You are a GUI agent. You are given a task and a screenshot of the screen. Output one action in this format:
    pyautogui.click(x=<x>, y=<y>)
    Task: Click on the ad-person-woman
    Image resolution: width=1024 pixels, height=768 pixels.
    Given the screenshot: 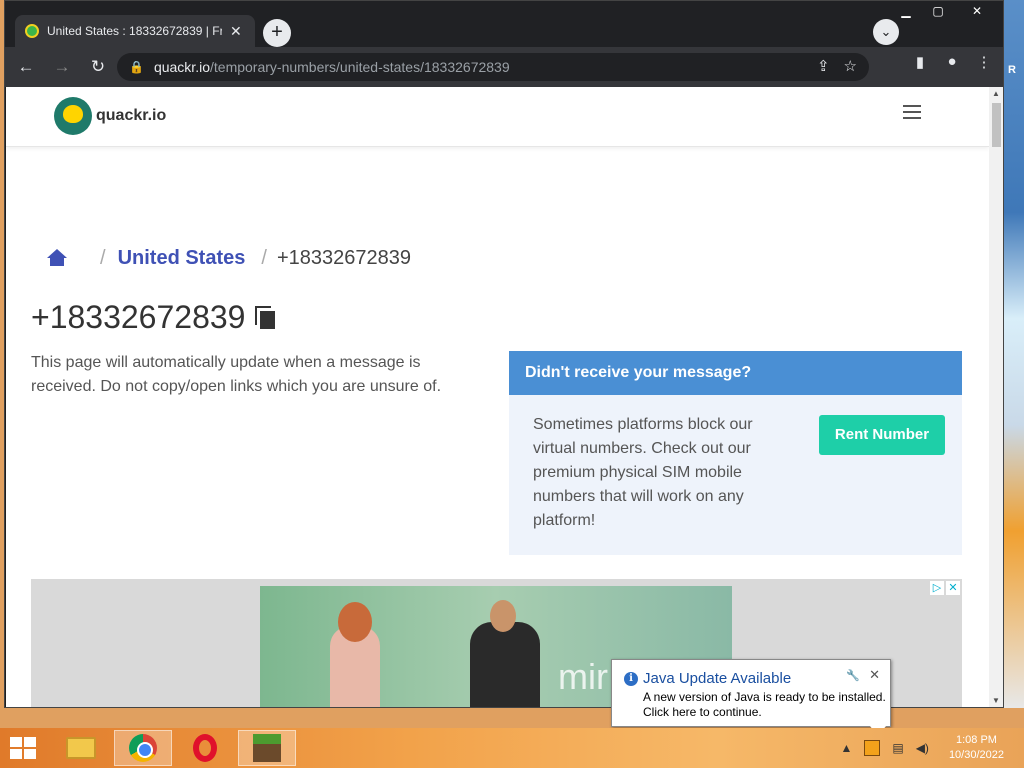 What is the action you would take?
    pyautogui.click(x=355, y=654)
    